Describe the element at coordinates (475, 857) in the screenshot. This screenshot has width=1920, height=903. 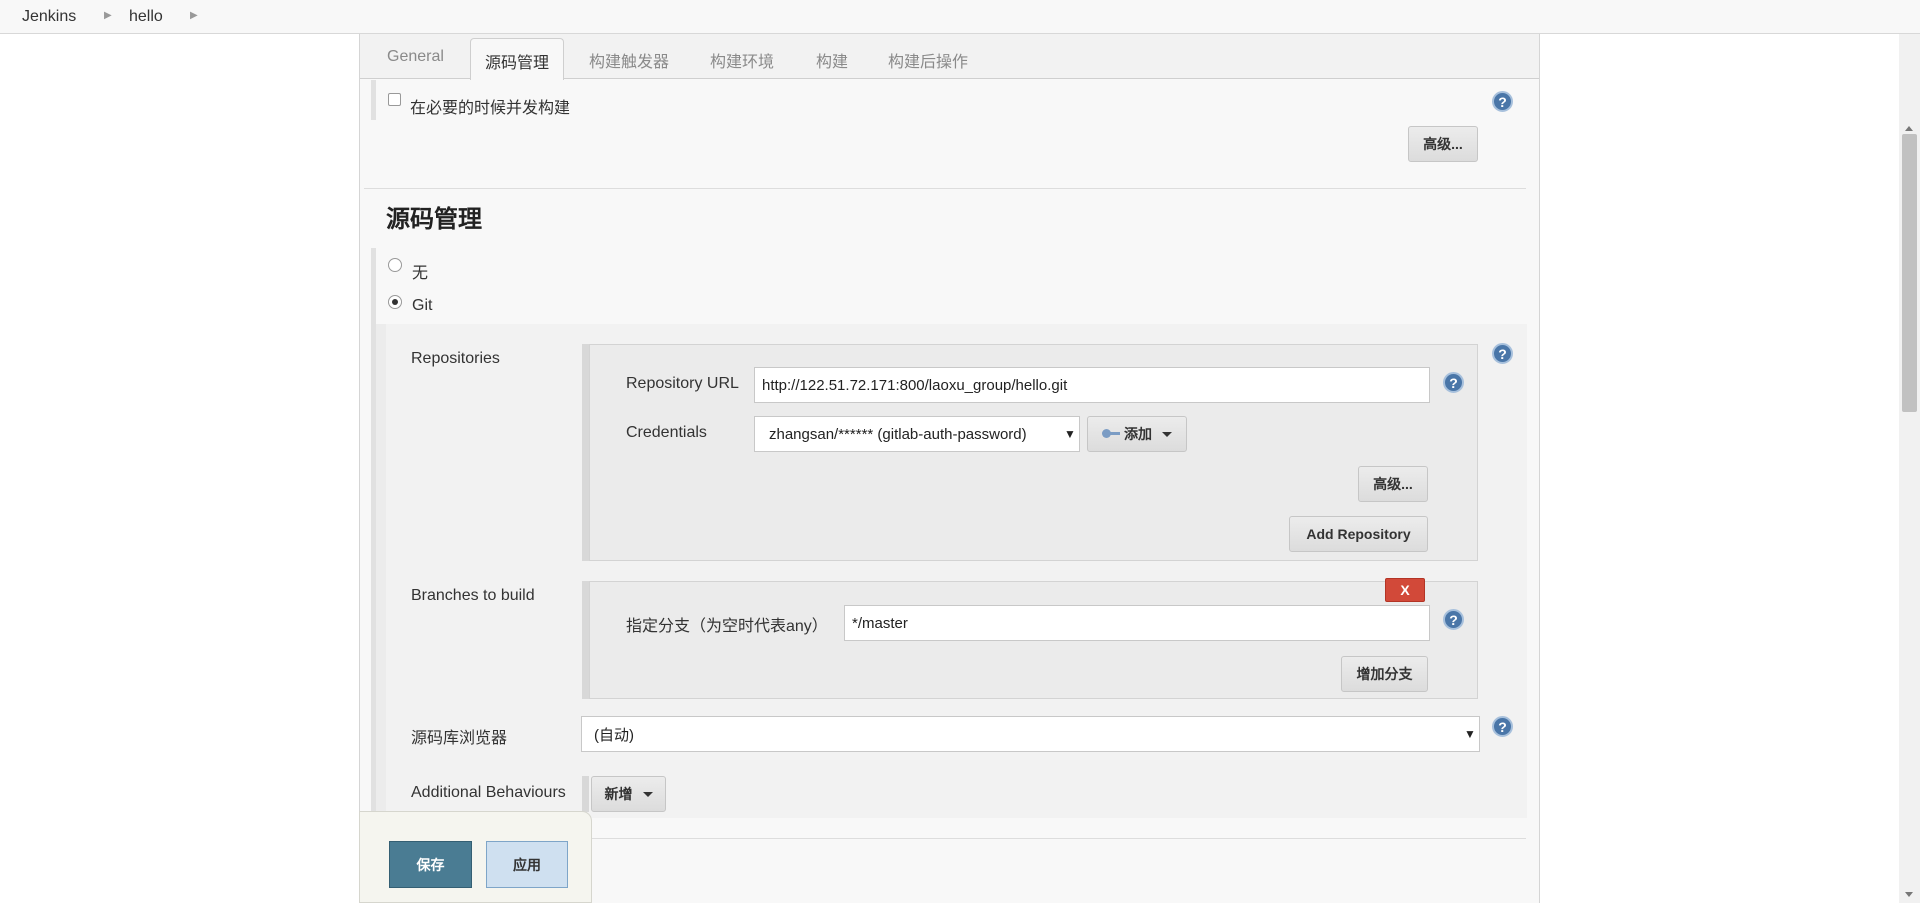
I see `save-bar: 保存 应用` at that location.